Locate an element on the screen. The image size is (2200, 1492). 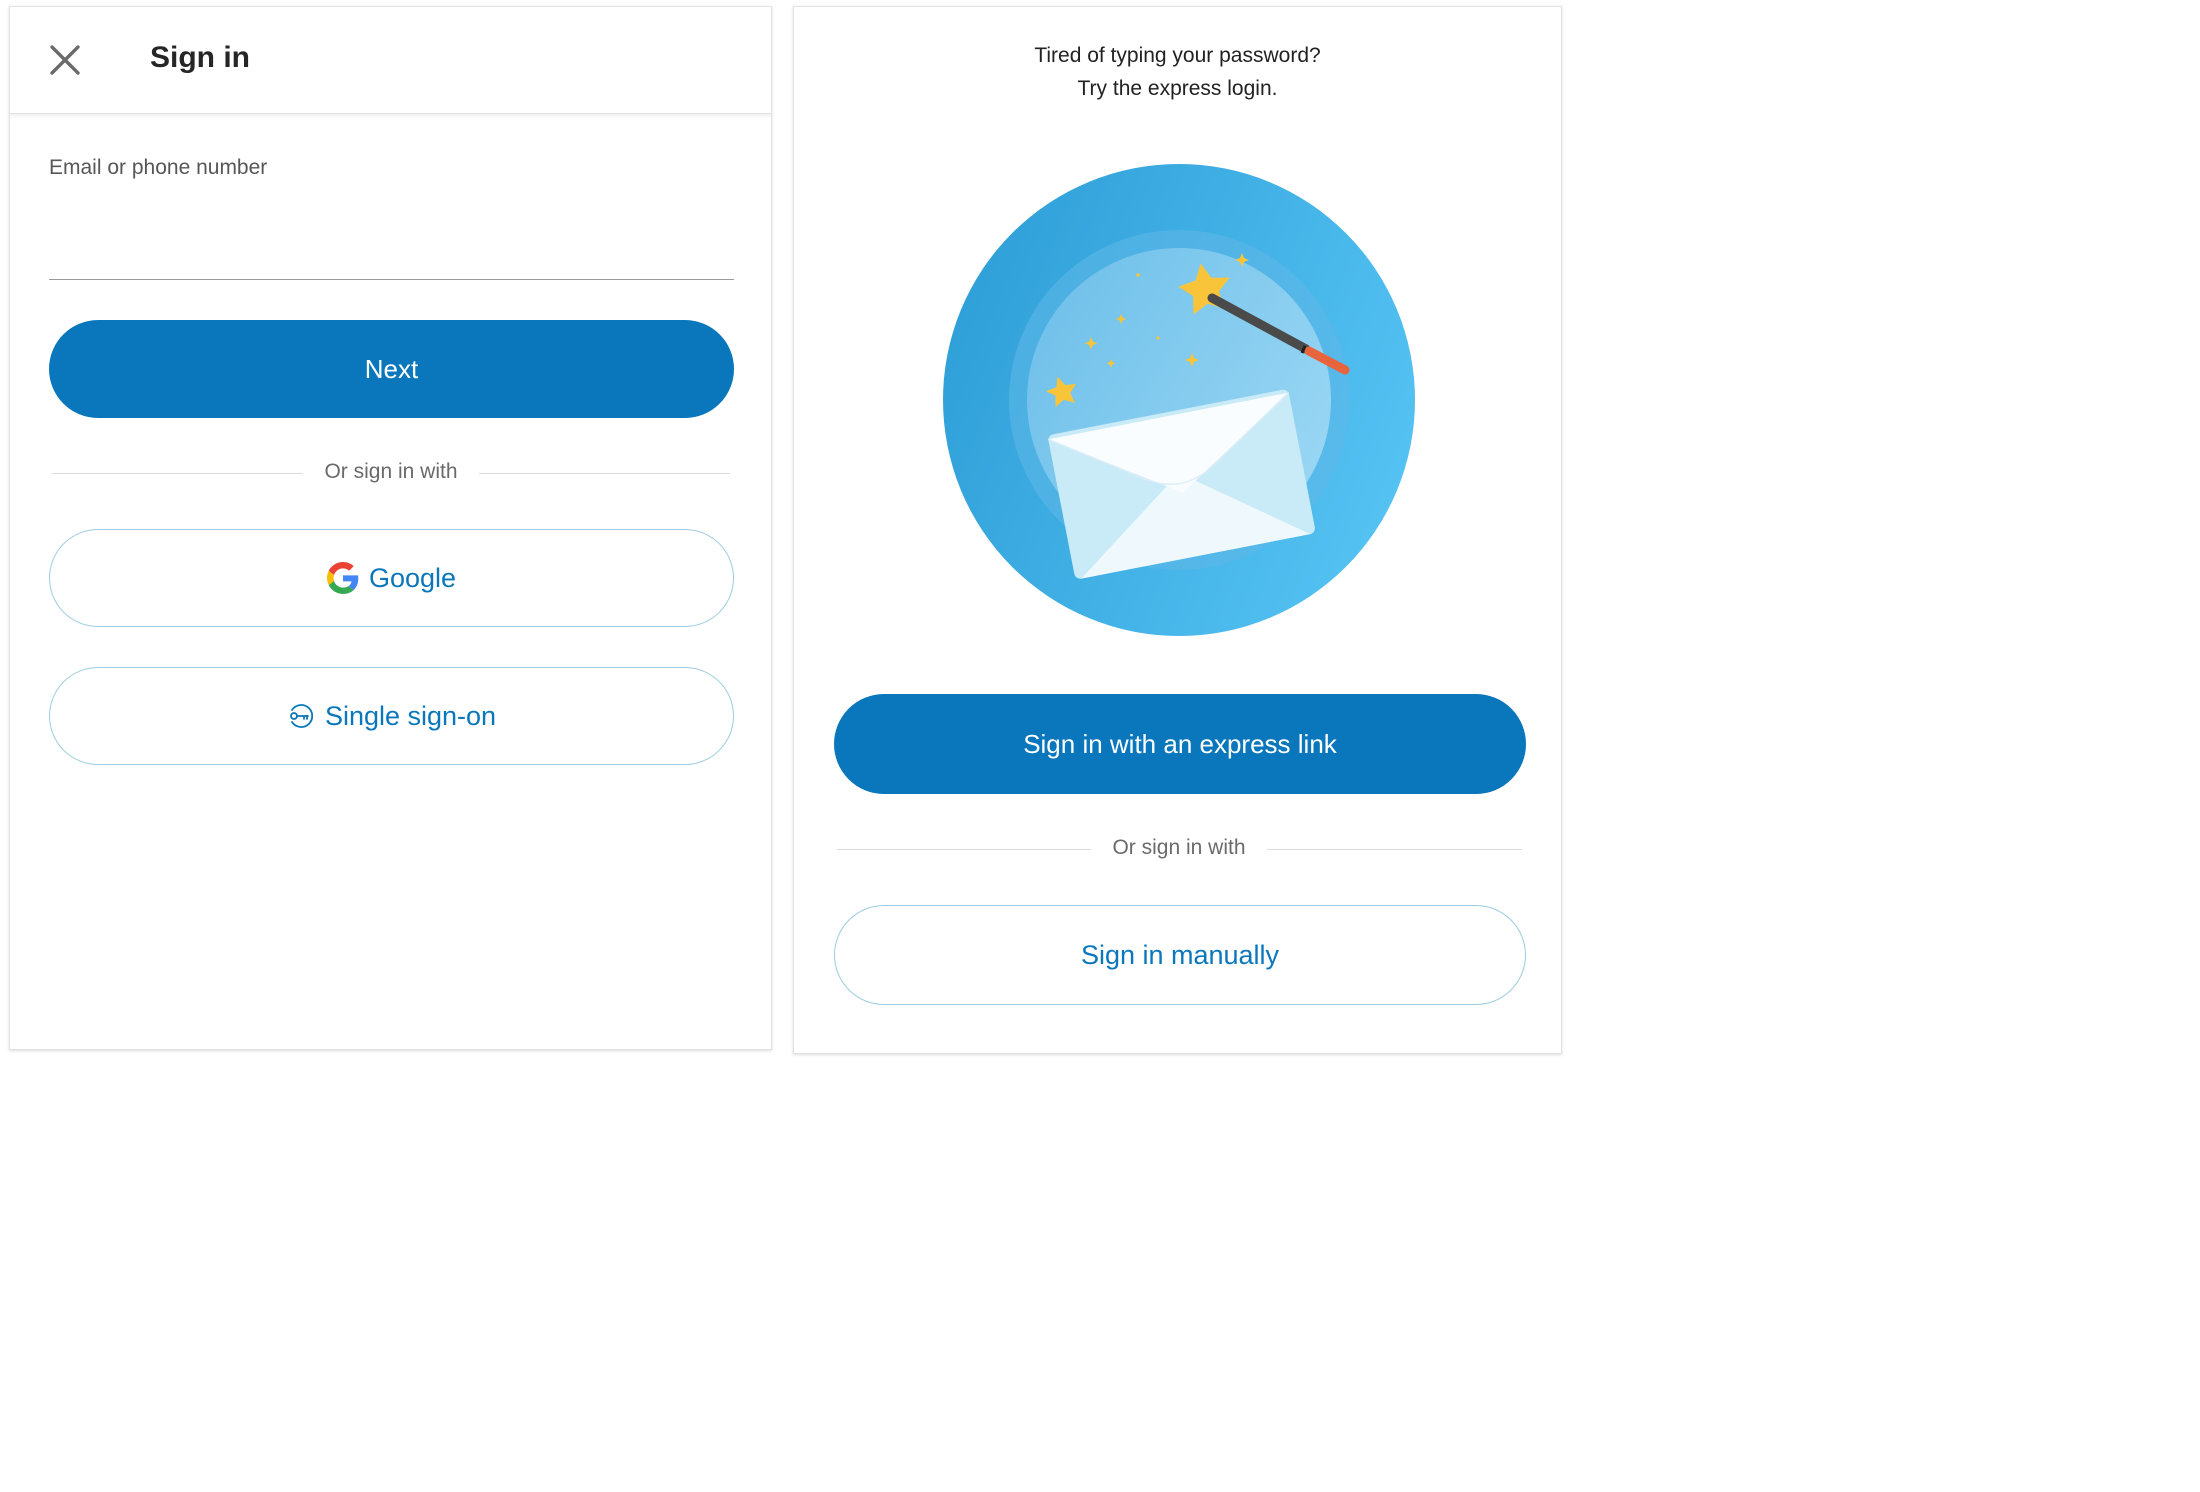
tagline-line-2: Try the express login. is located at coordinates (1177, 88).